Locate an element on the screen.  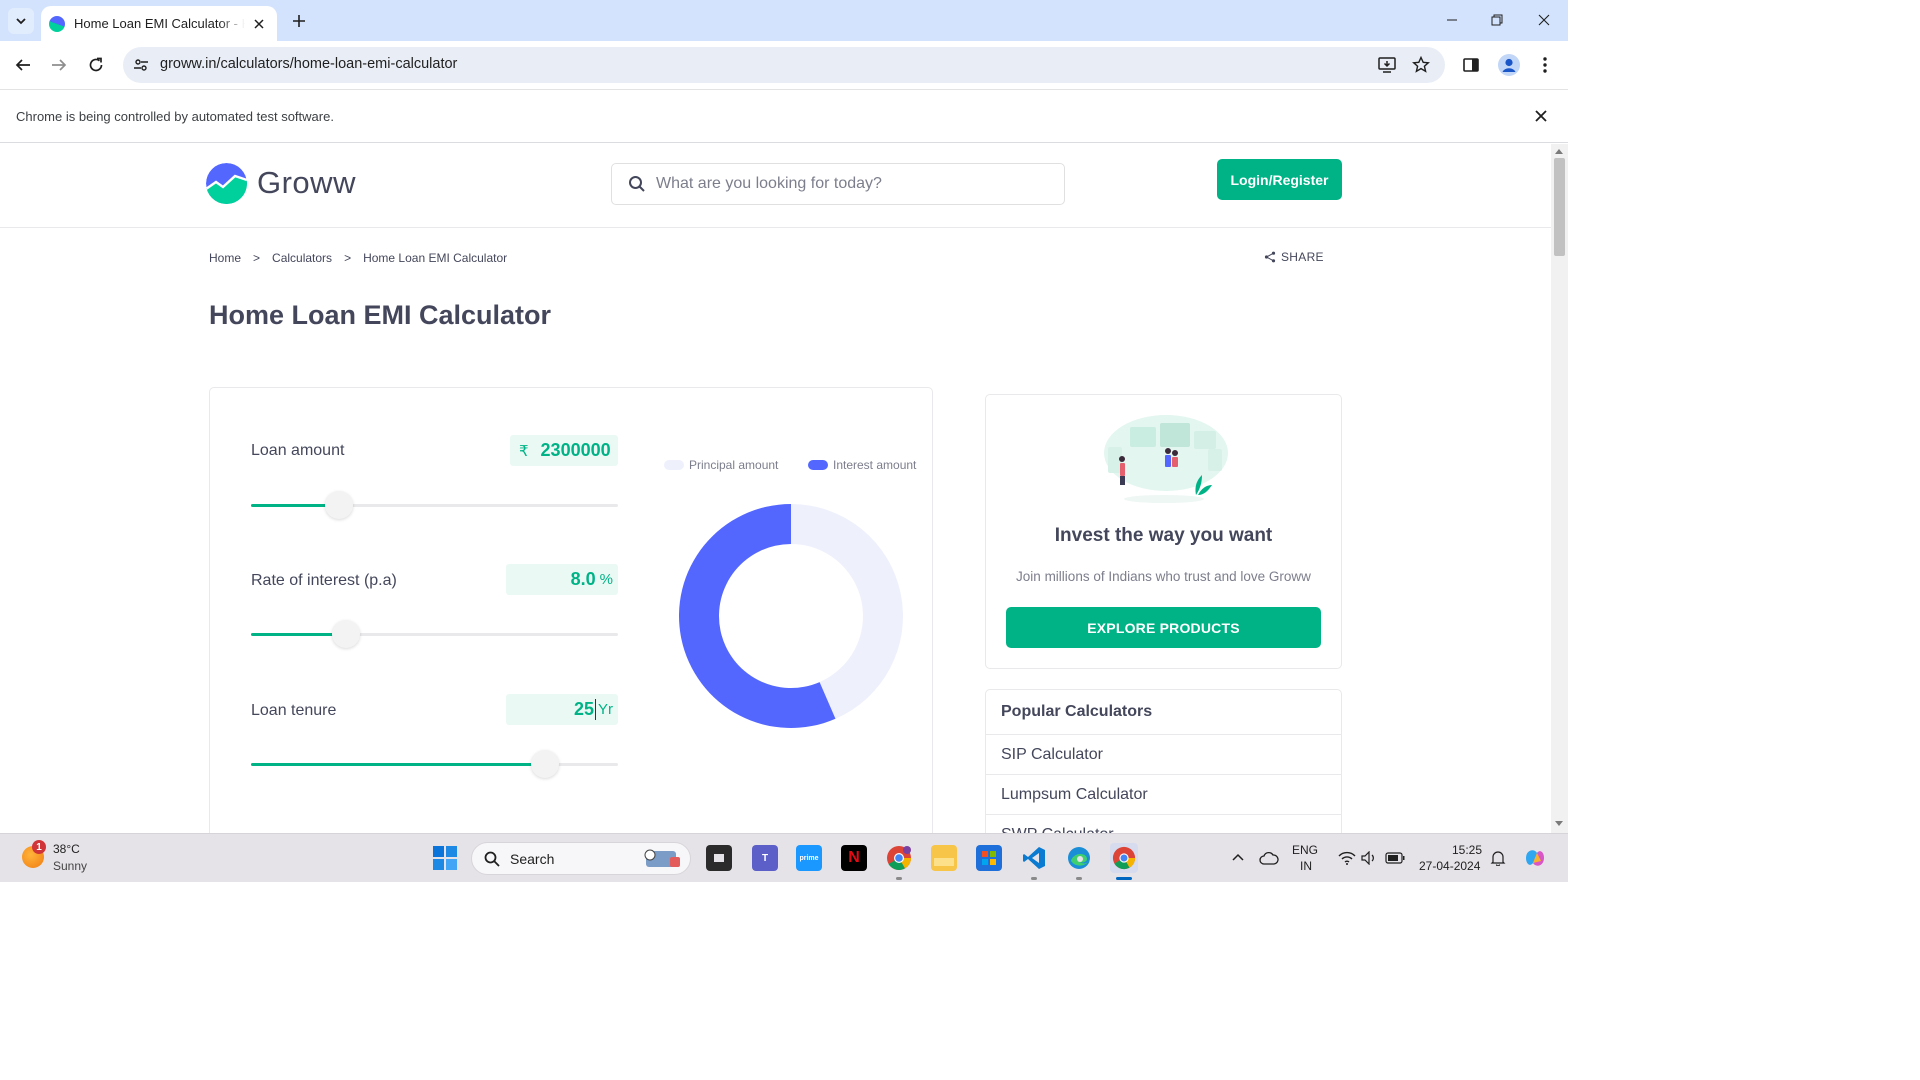
page-title: Home Loan EMI Calculator is located at coordinates (380, 315).